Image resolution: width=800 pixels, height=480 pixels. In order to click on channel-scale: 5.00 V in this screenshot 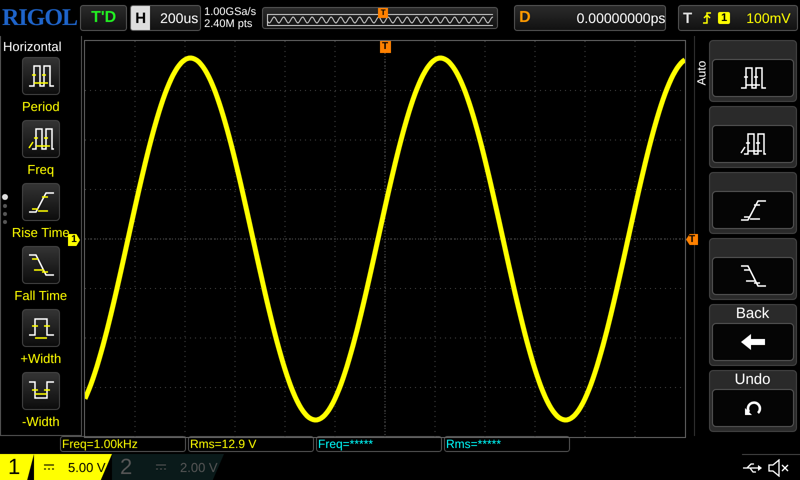, I will do `click(87, 467)`.